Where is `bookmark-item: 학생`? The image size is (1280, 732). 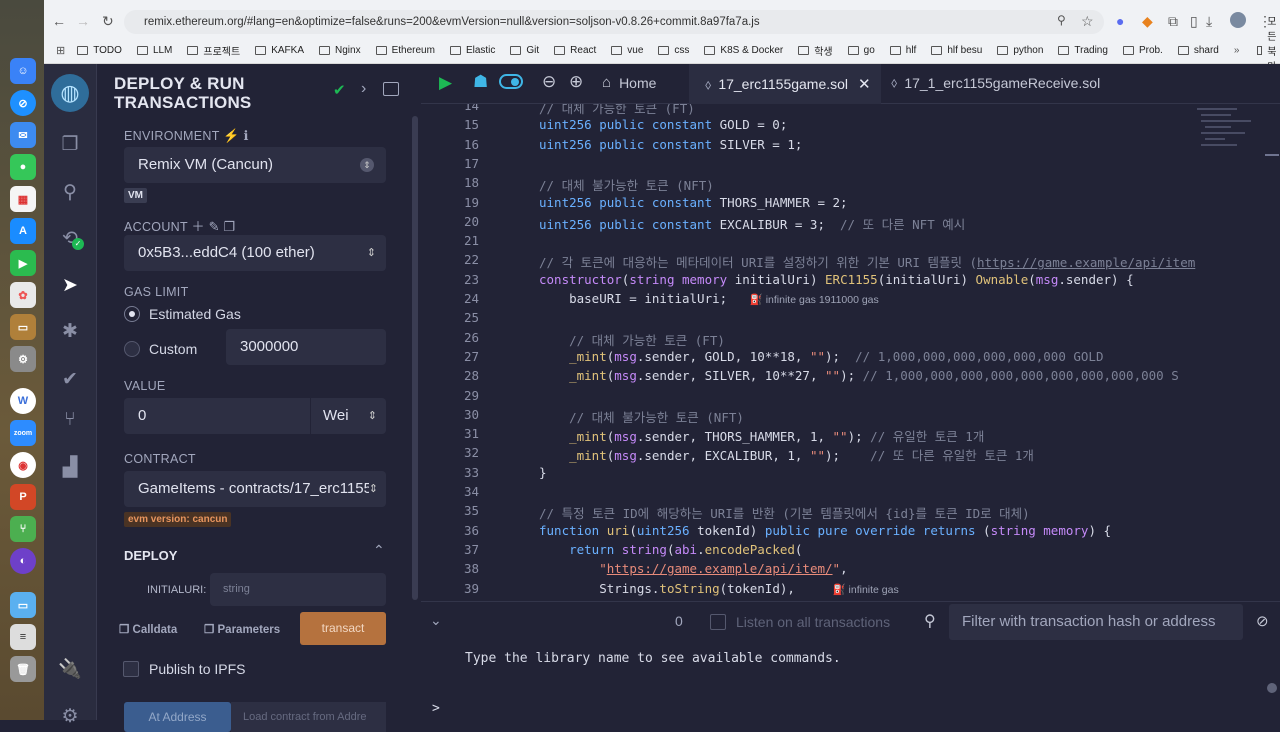 bookmark-item: 학생 is located at coordinates (815, 50).